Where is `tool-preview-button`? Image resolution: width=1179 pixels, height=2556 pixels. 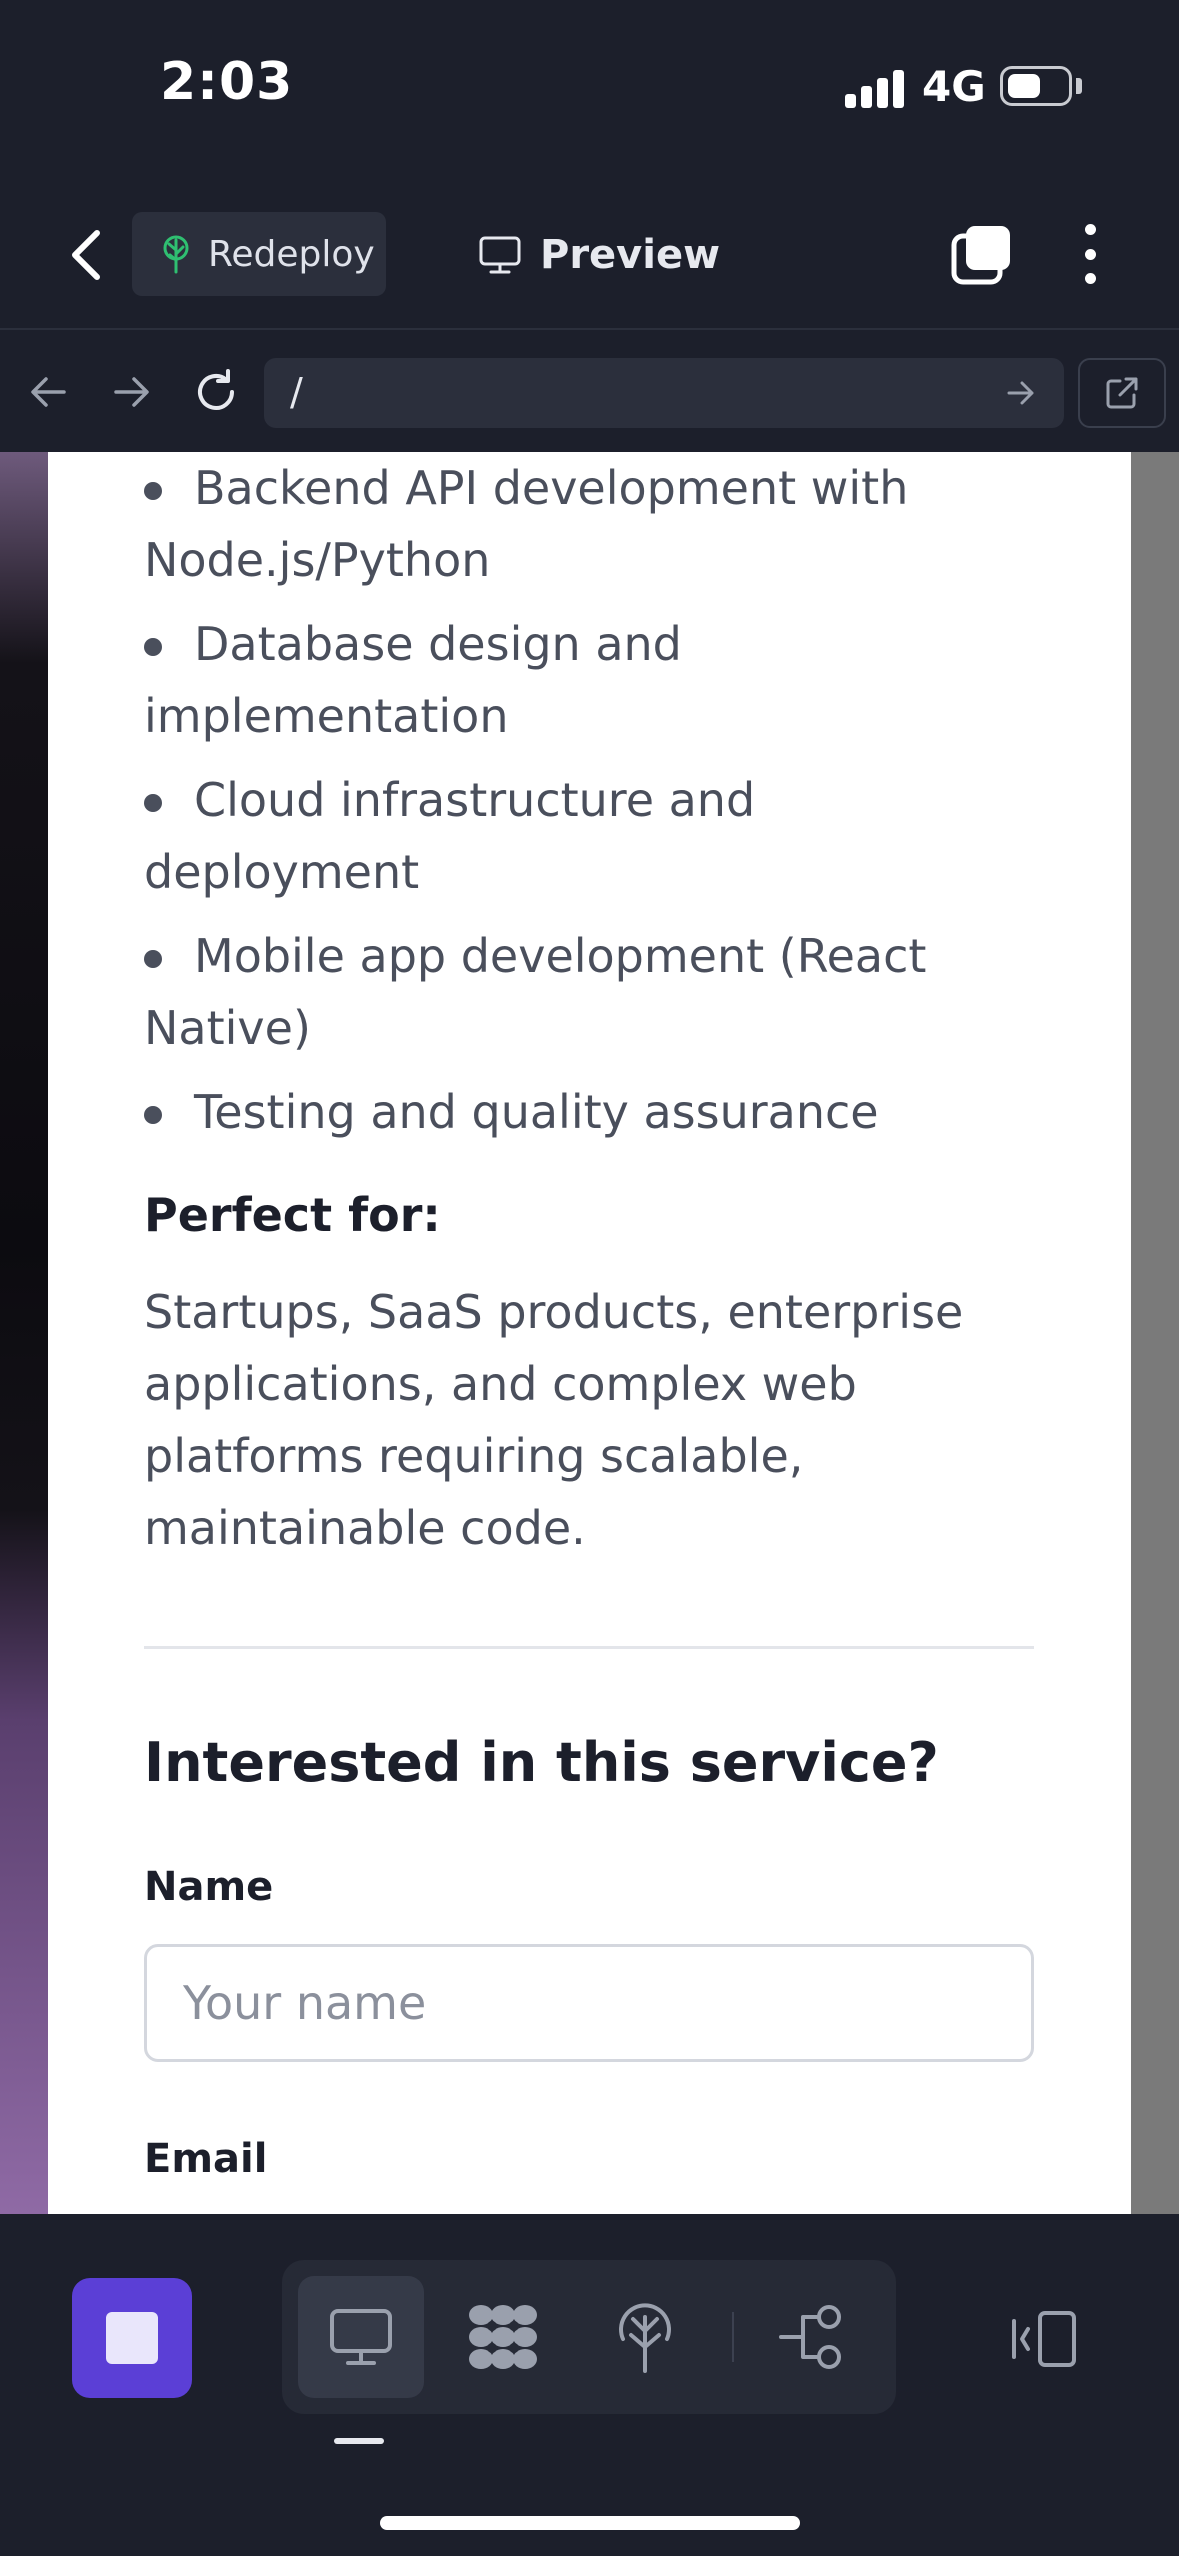
tool-preview-button is located at coordinates (361, 2337).